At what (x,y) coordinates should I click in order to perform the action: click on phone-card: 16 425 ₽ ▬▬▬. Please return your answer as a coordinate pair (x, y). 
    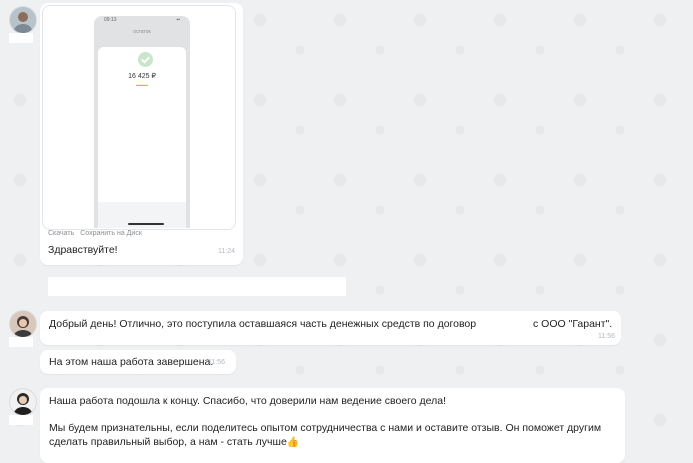
    Looking at the image, I should click on (142, 137).